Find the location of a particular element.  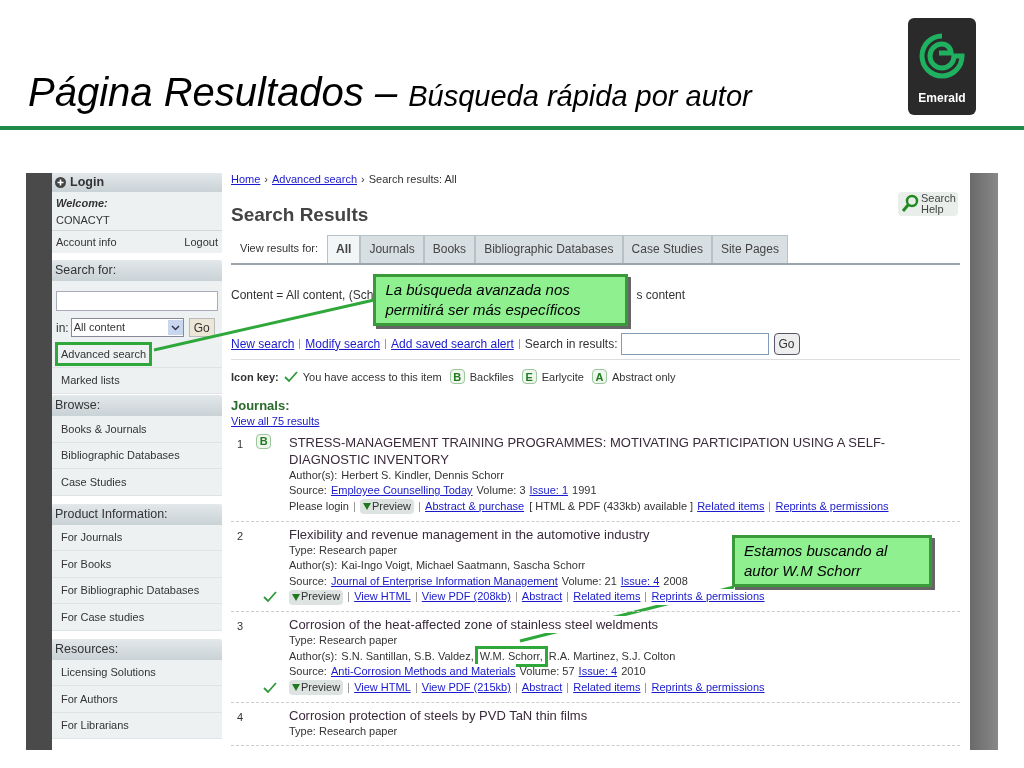

volume-text: Volume: 21 is located at coordinates (589, 581).